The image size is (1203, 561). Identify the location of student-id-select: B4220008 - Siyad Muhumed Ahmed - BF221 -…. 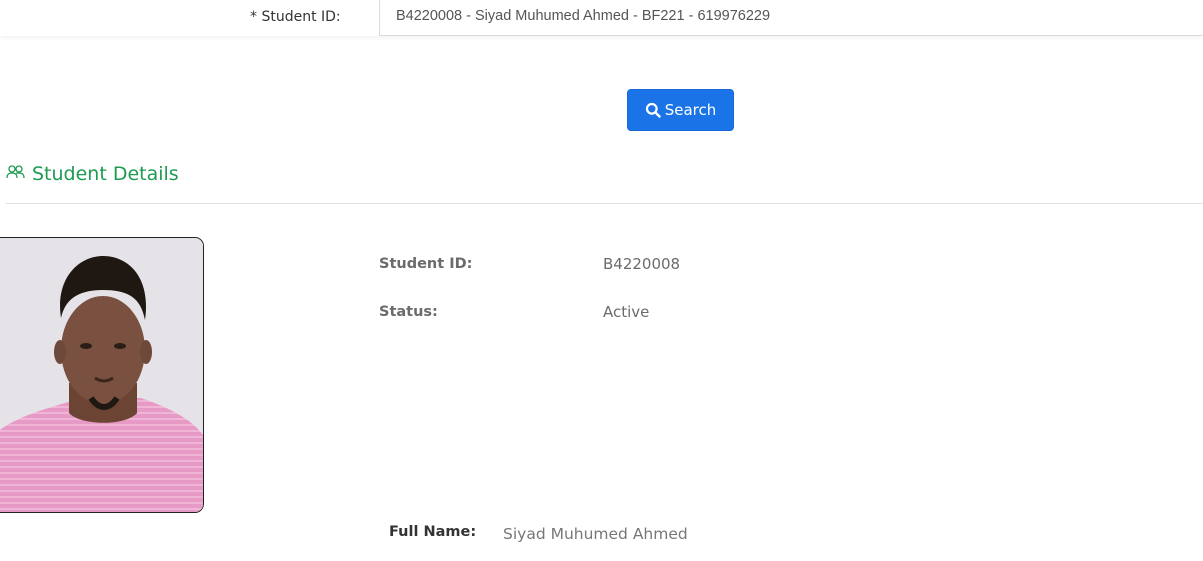
(791, 18).